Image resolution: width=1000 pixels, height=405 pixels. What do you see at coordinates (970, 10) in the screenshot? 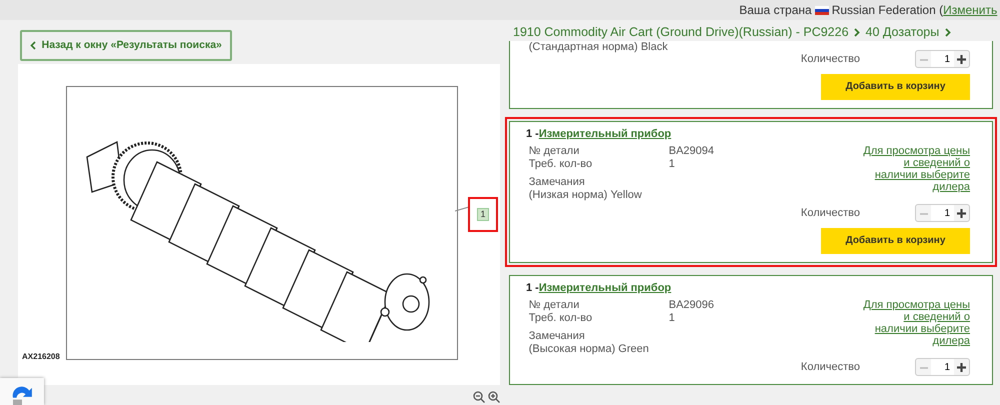
I see `change-country-link: Изменить` at bounding box center [970, 10].